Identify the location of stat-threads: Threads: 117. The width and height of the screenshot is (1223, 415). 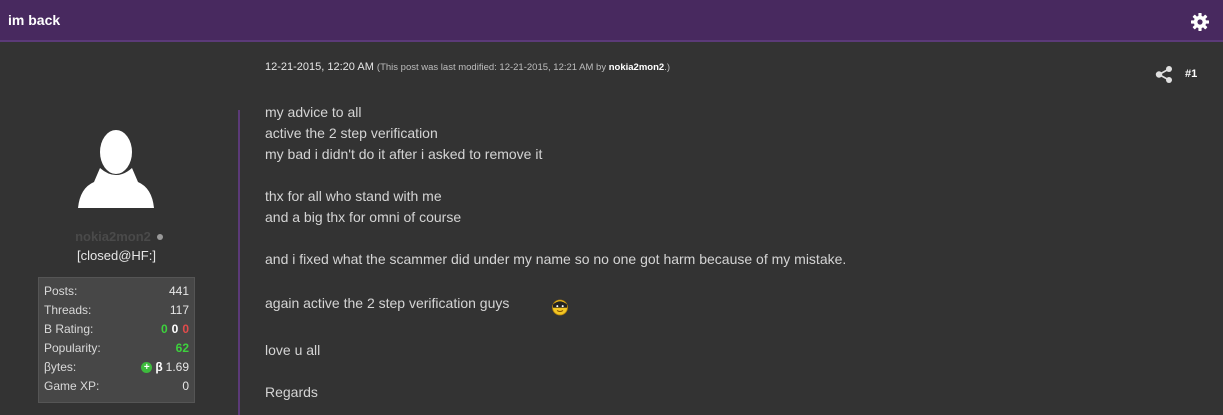
(116, 309).